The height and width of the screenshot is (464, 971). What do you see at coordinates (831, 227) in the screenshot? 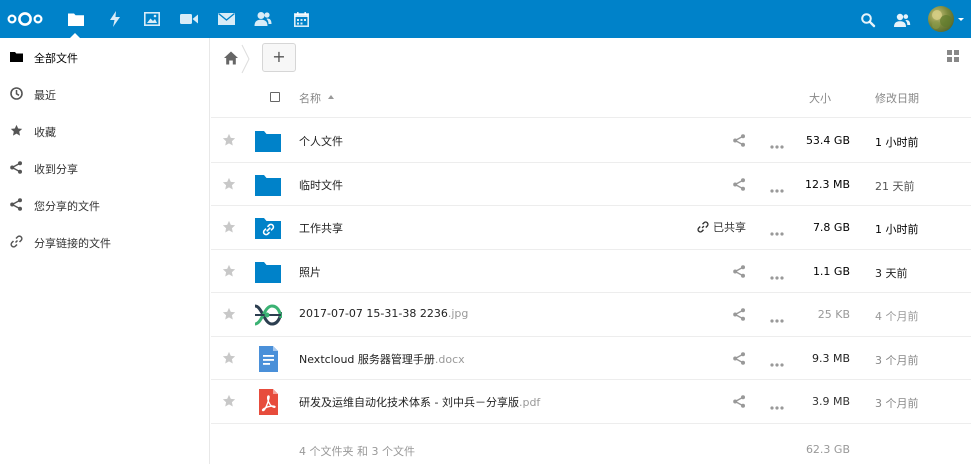
I see `file-size: 7.8 GB` at bounding box center [831, 227].